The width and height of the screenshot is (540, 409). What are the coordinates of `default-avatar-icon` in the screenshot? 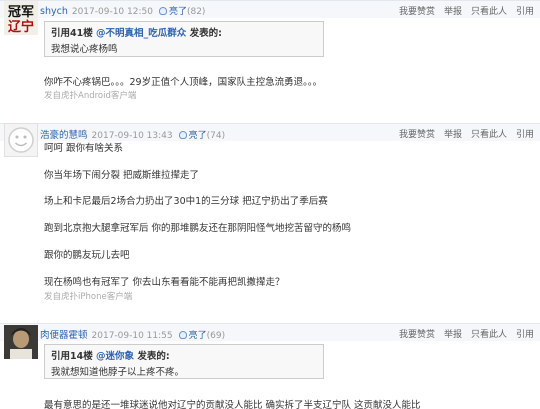 It's located at (21, 140).